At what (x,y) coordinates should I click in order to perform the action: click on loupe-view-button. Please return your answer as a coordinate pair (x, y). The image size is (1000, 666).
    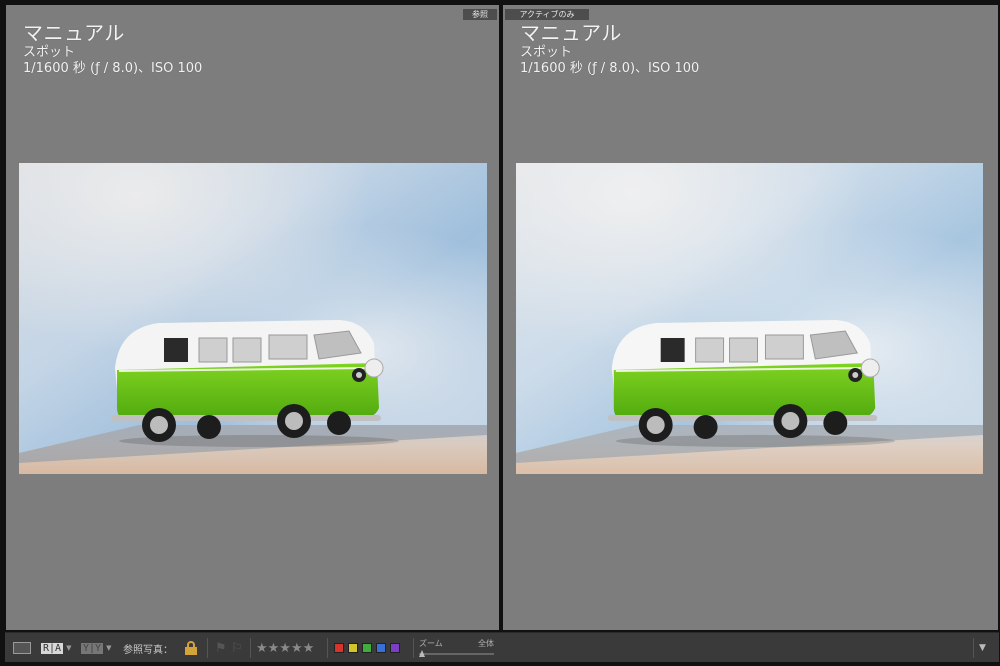
    Looking at the image, I should click on (22, 648).